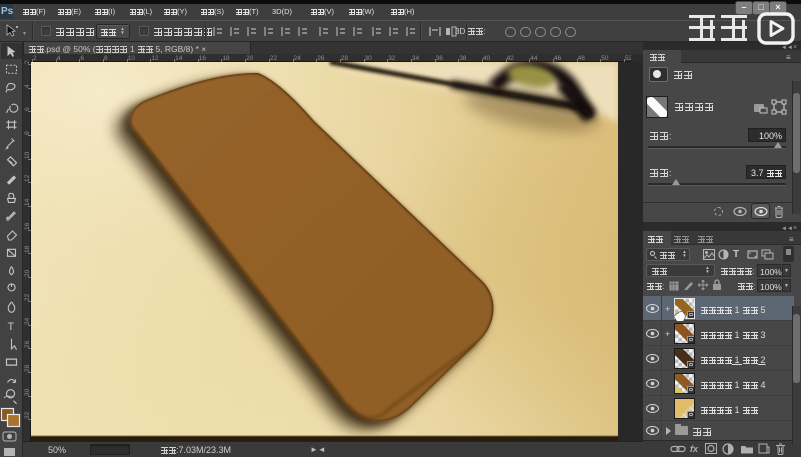  I want to click on svg-text: T, so click(11, 327).